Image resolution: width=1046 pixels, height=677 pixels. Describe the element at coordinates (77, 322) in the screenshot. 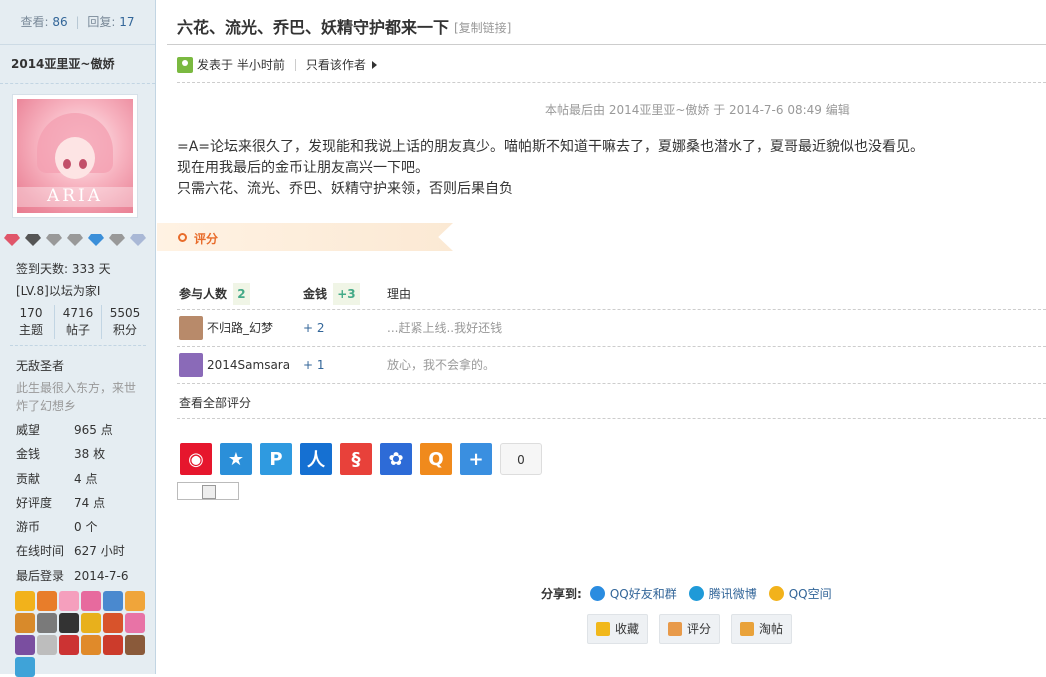

I see `stat-posts: 4716 帖子` at that location.